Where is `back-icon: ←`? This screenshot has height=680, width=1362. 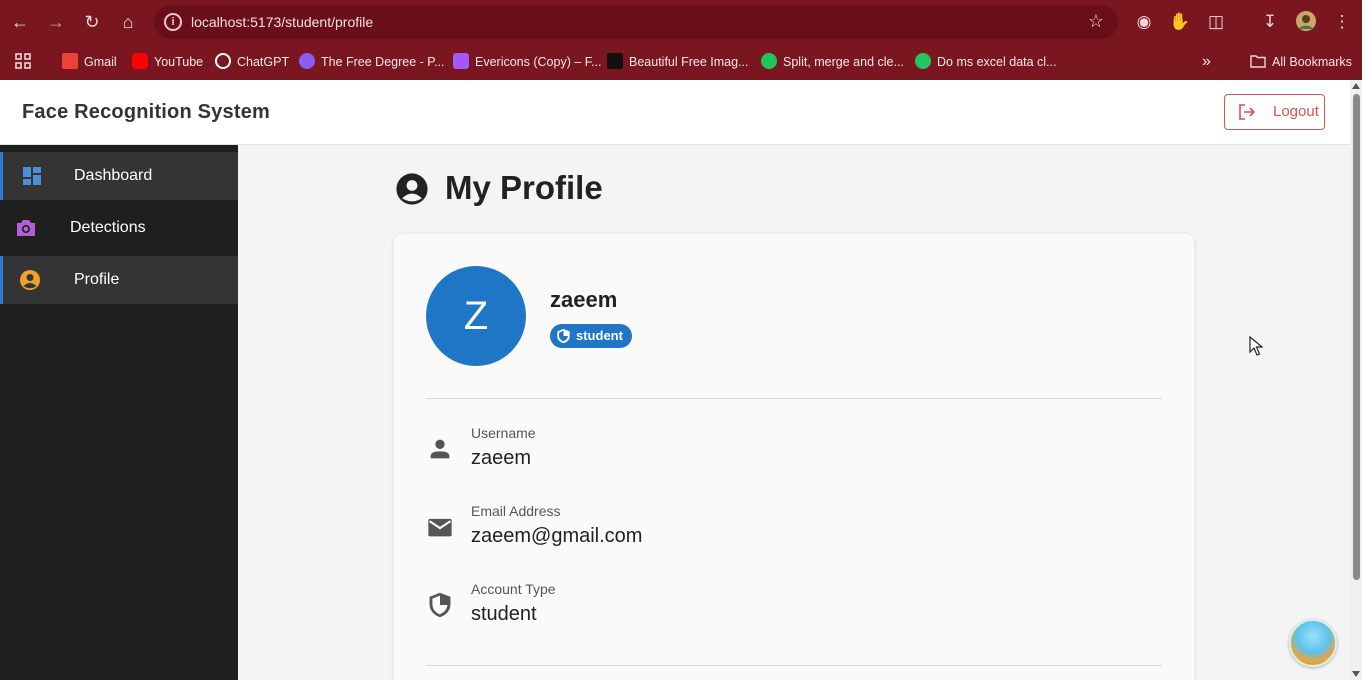 back-icon: ← is located at coordinates (20, 22).